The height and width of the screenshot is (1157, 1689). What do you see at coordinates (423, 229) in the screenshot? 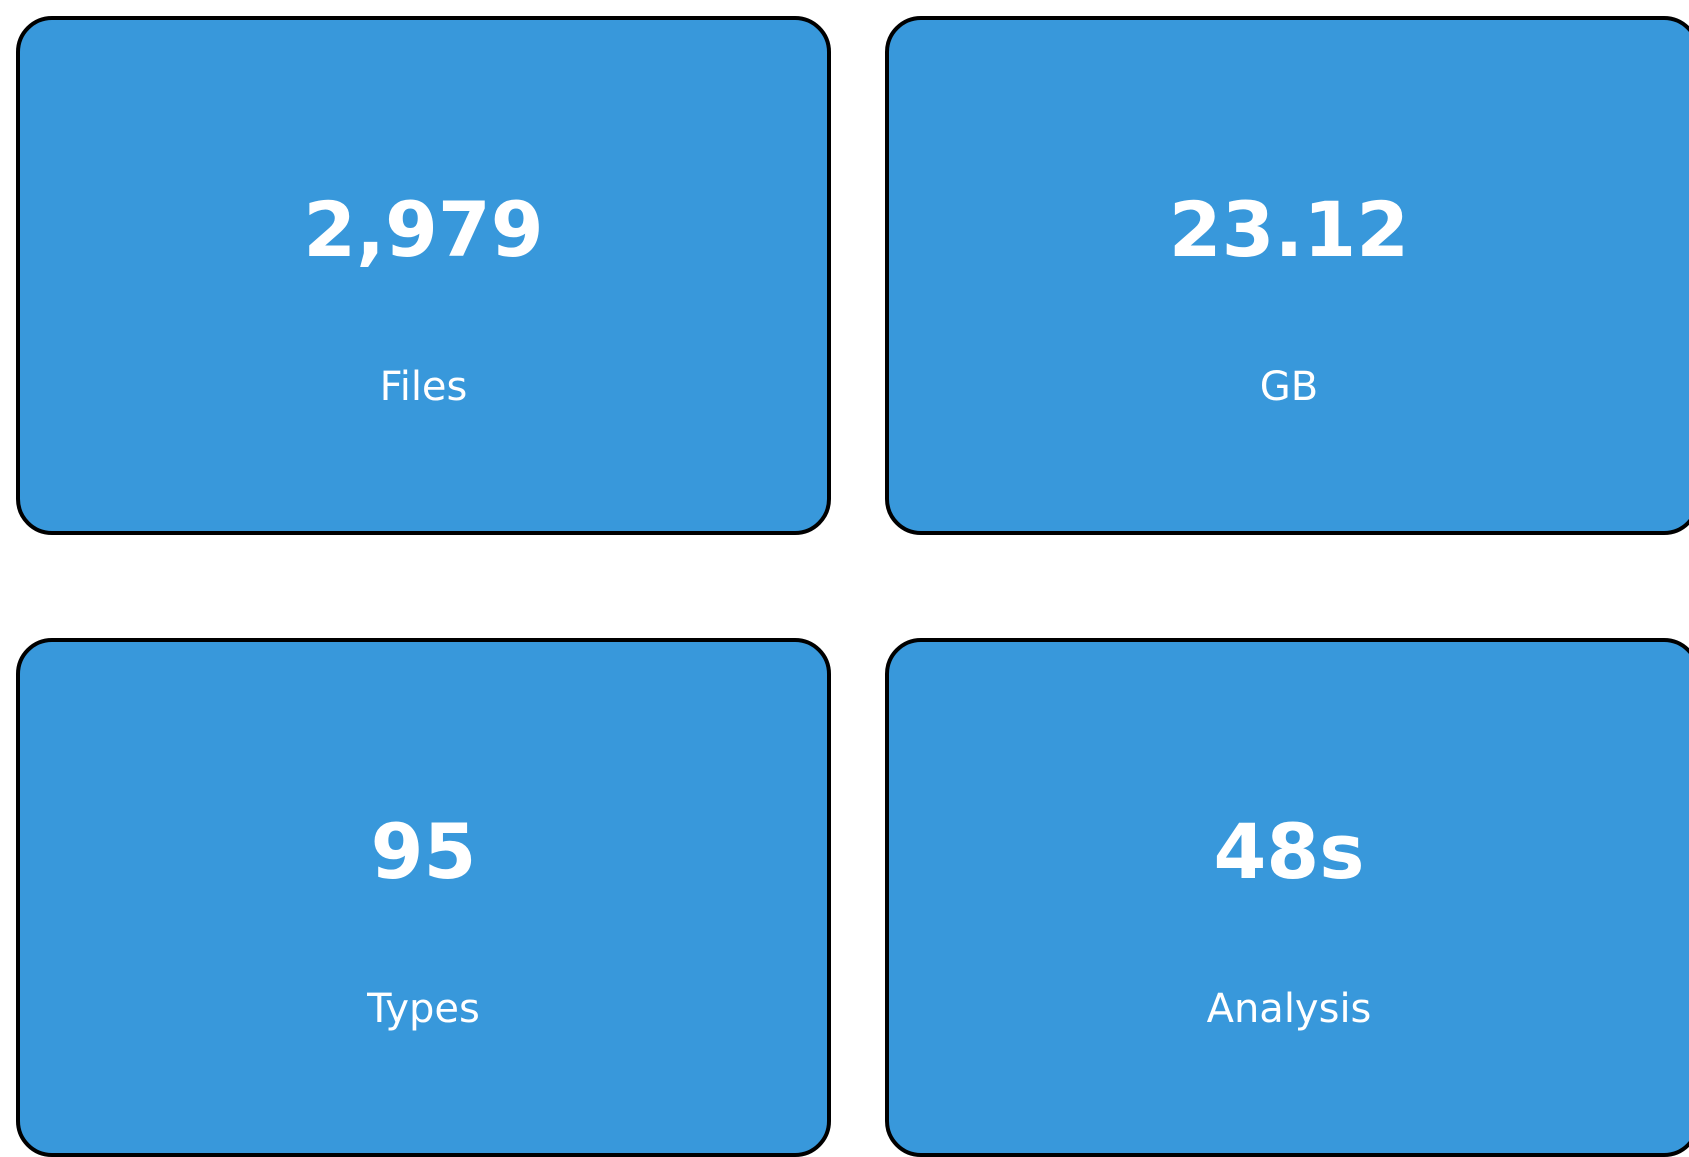
I see `stat-value: 2,979` at bounding box center [423, 229].